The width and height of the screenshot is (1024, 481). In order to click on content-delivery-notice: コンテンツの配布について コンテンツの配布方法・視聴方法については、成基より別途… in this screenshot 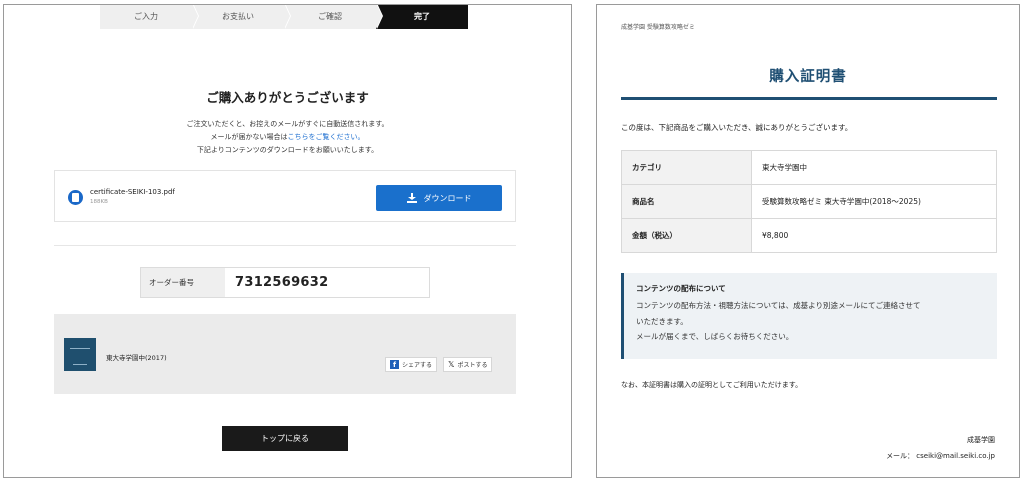, I will do `click(809, 316)`.